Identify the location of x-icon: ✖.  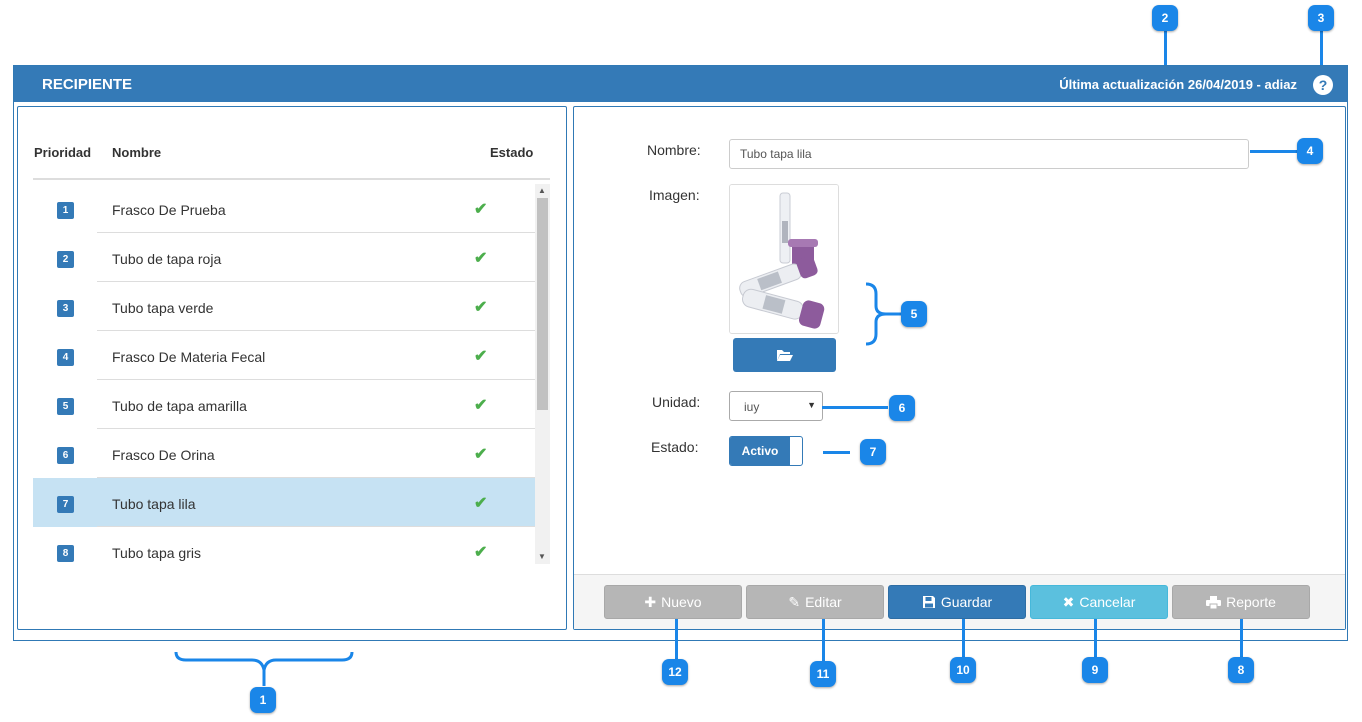
(1068, 601).